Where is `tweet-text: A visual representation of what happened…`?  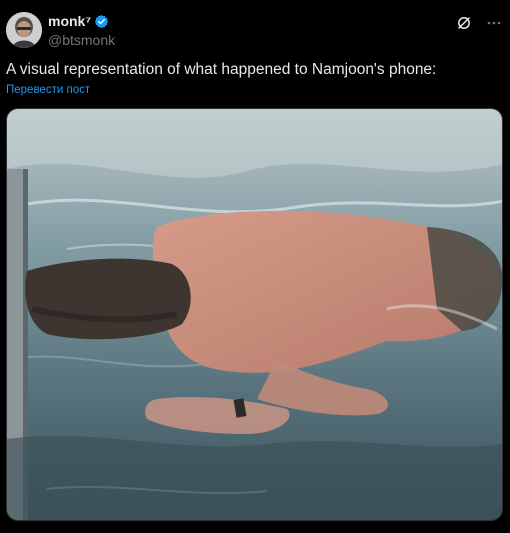
tweet-text: A visual representation of what happened… is located at coordinates (221, 69).